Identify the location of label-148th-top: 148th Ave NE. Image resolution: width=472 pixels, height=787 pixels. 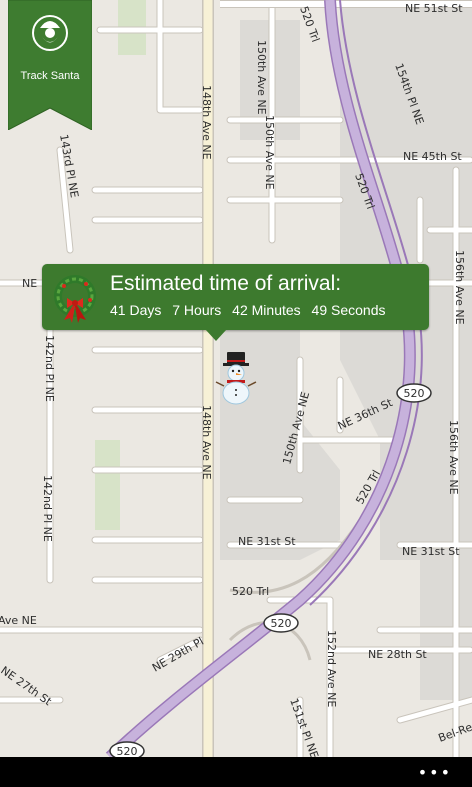
(206, 122).